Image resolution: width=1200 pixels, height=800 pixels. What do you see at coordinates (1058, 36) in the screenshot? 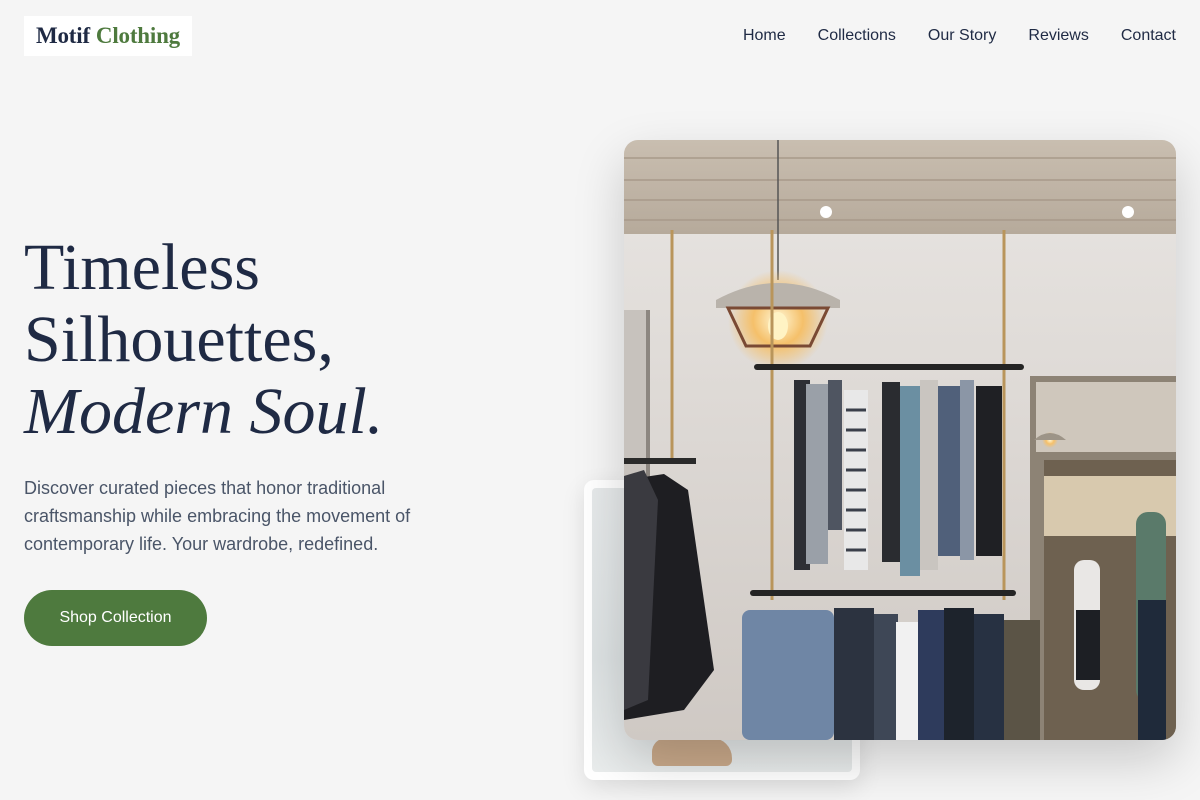
I see `nav-link-reviews: Reviews` at bounding box center [1058, 36].